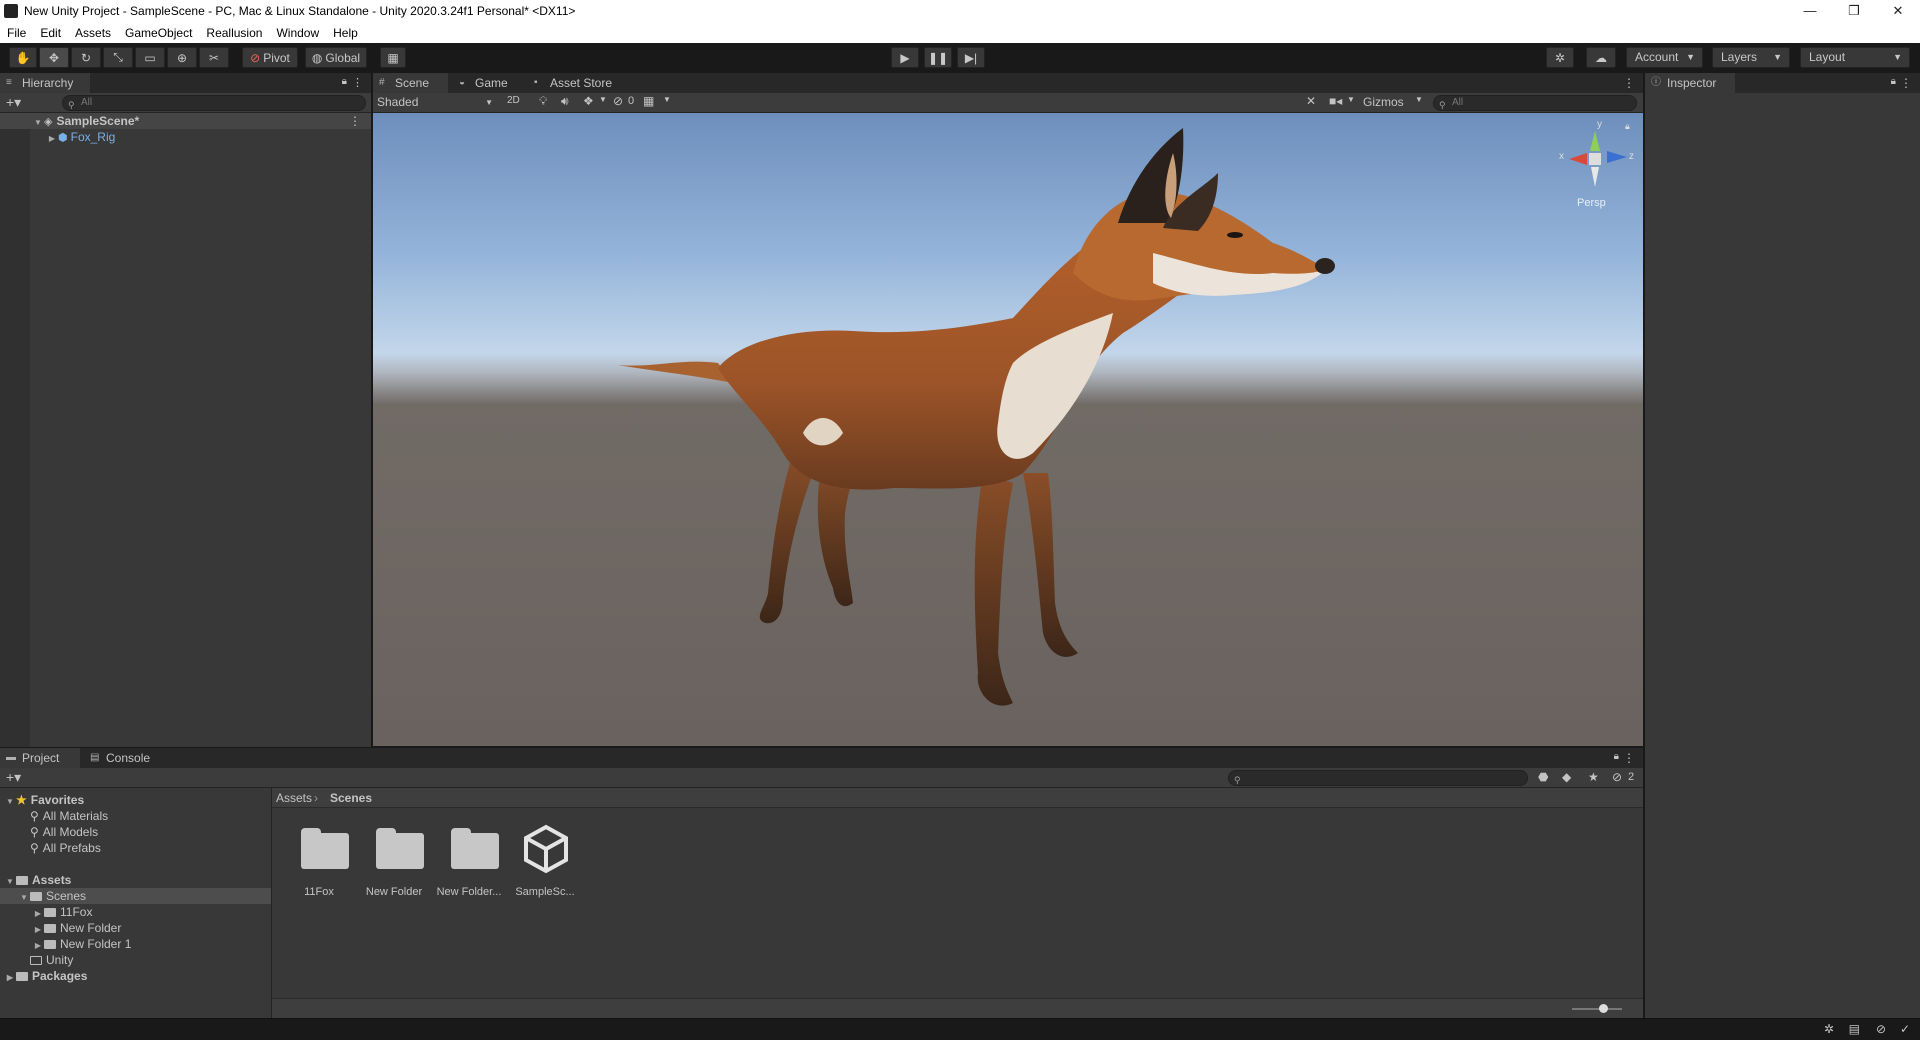 This screenshot has height=1040, width=1920. What do you see at coordinates (270, 57) in the screenshot?
I see `pivot-toggle: ⊘ Pivot` at bounding box center [270, 57].